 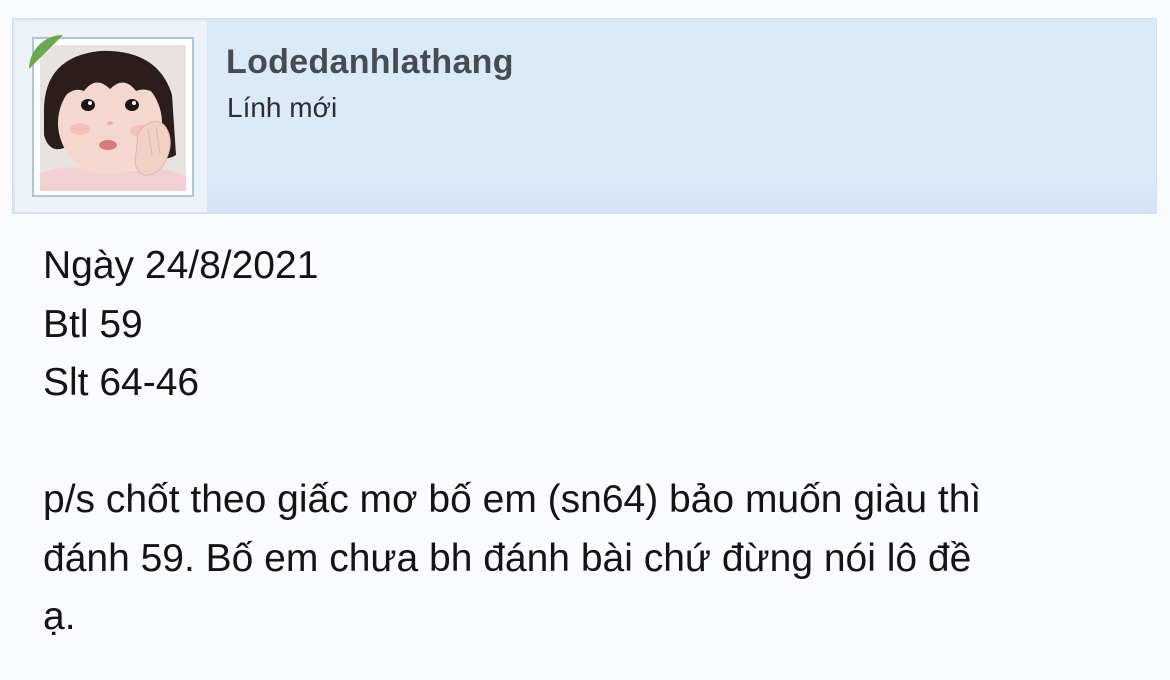 What do you see at coordinates (181, 265) in the screenshot?
I see `message-line: Ngày 24/8/2021` at bounding box center [181, 265].